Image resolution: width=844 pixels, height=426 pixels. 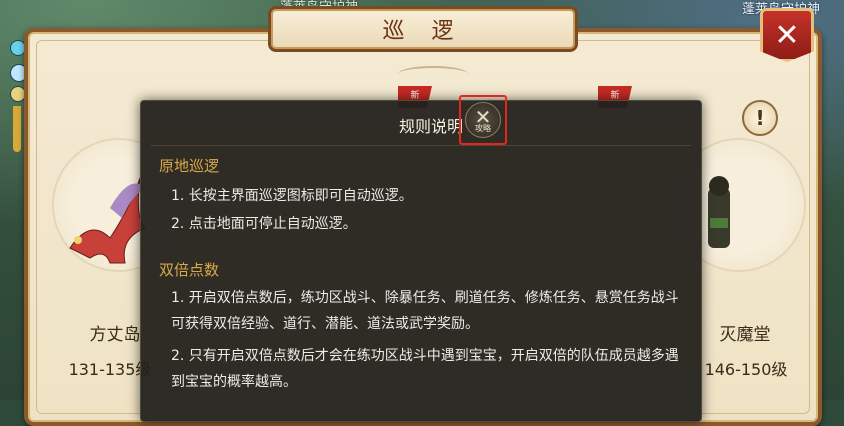 I want to click on panel-title: 巡 逻, so click(x=423, y=31).